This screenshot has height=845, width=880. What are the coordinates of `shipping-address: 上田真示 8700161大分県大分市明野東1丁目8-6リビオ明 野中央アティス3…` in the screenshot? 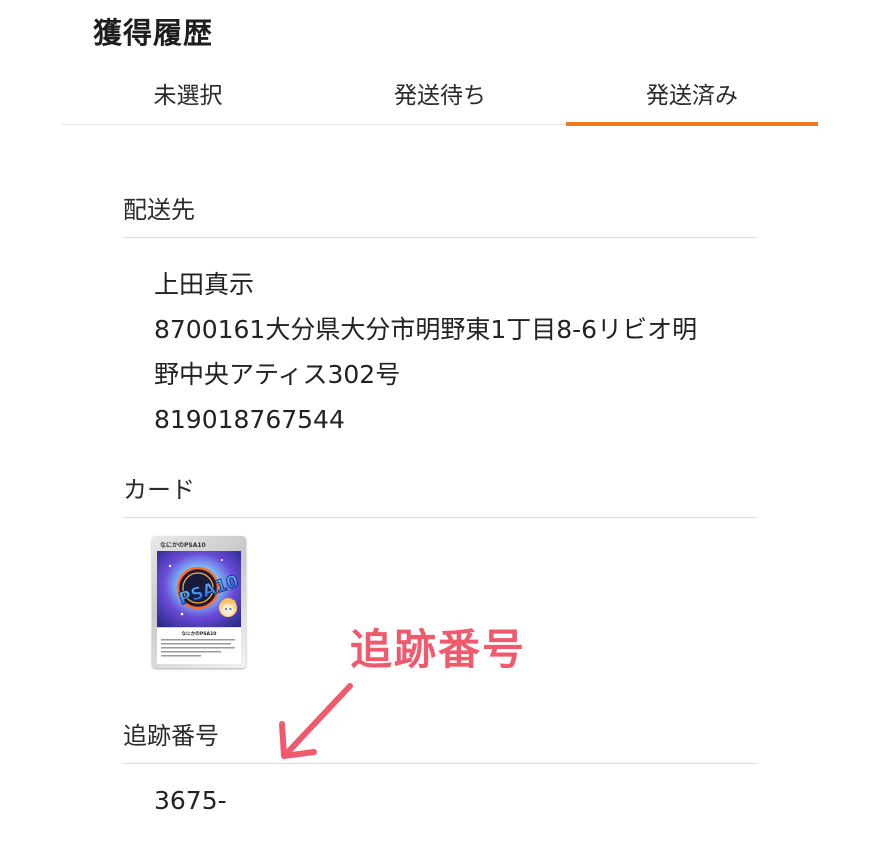 It's located at (459, 352).